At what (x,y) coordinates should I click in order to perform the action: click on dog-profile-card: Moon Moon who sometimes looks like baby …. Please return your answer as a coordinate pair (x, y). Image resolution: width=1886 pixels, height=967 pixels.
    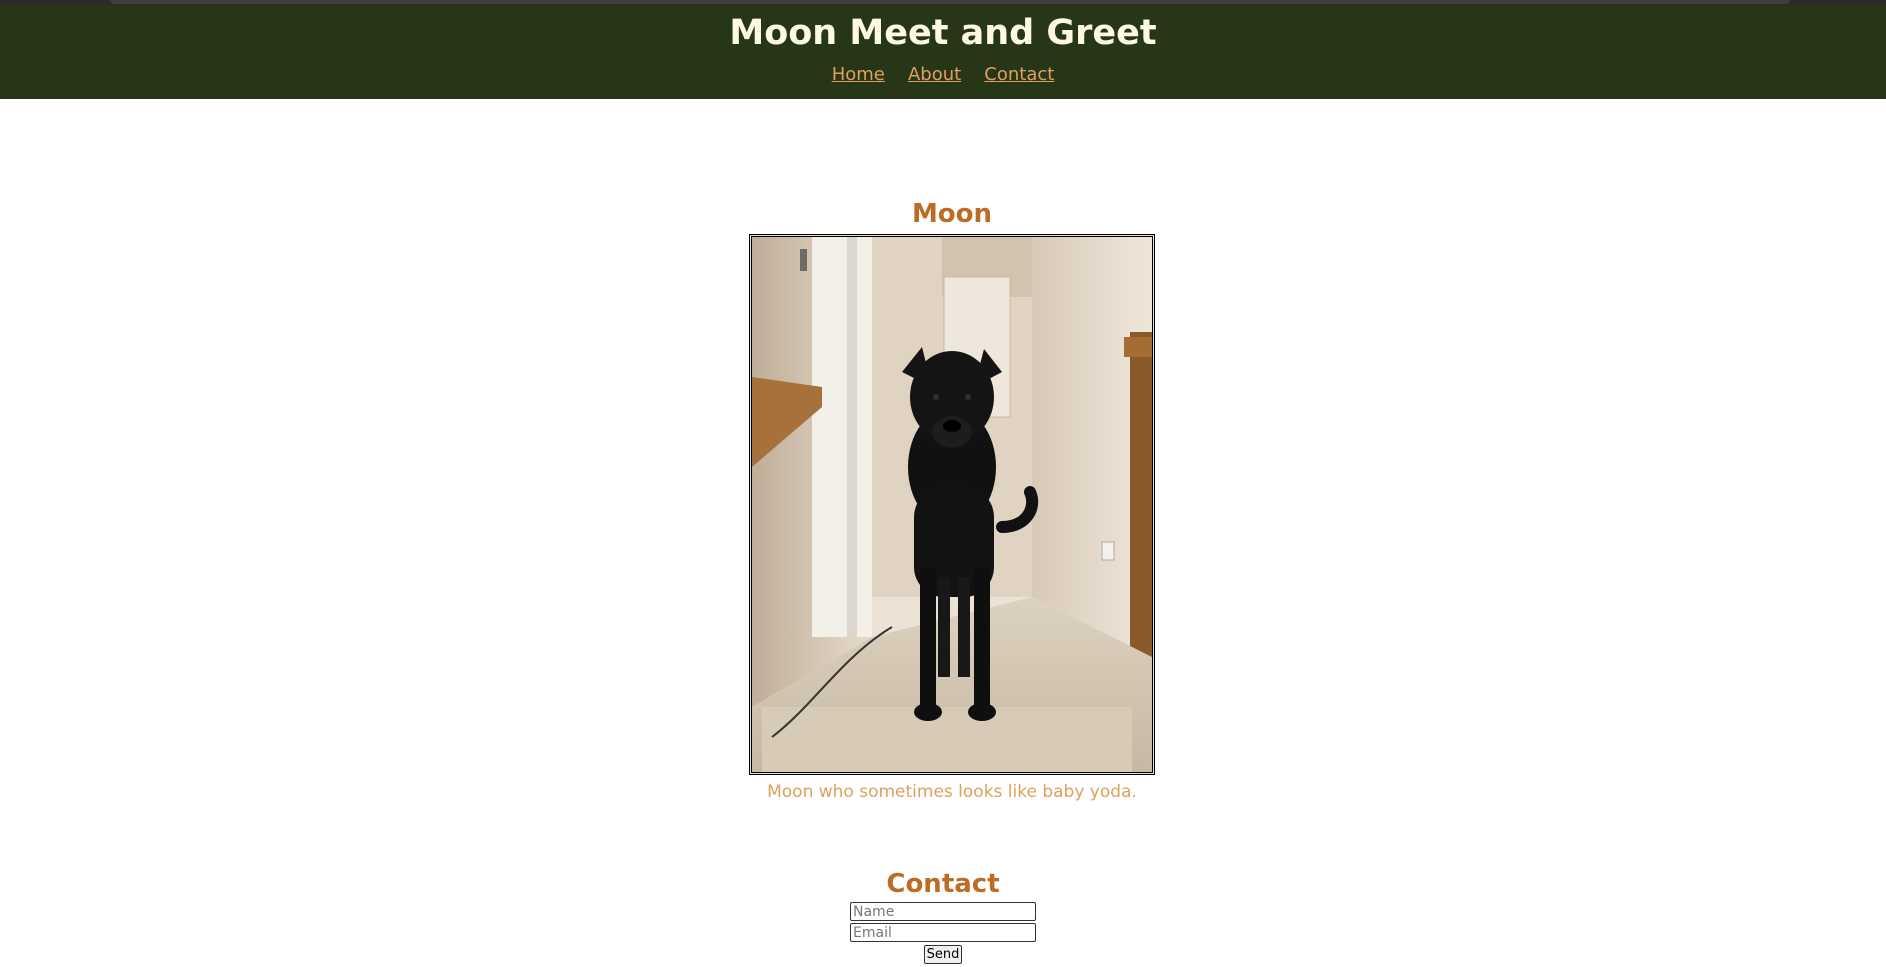
    Looking at the image, I should click on (952, 499).